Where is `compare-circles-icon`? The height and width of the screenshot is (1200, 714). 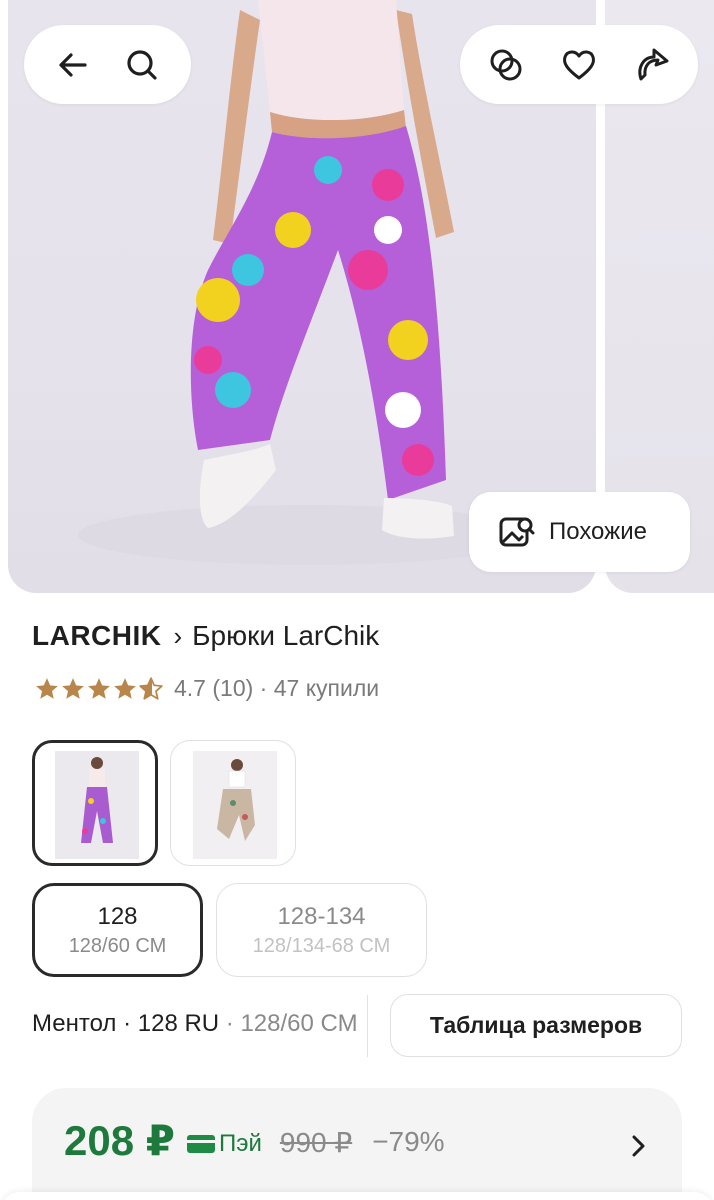
compare-circles-icon is located at coordinates (506, 64).